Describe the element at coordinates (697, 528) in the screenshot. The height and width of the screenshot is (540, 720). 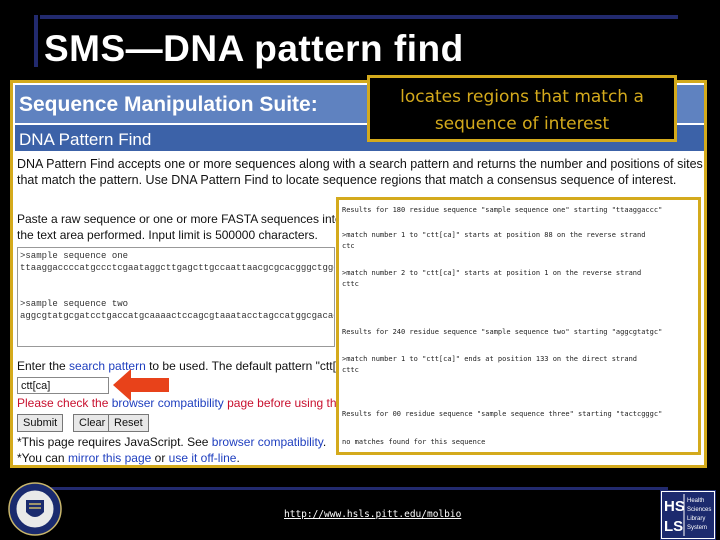
I see `svg-text: System` at that location.